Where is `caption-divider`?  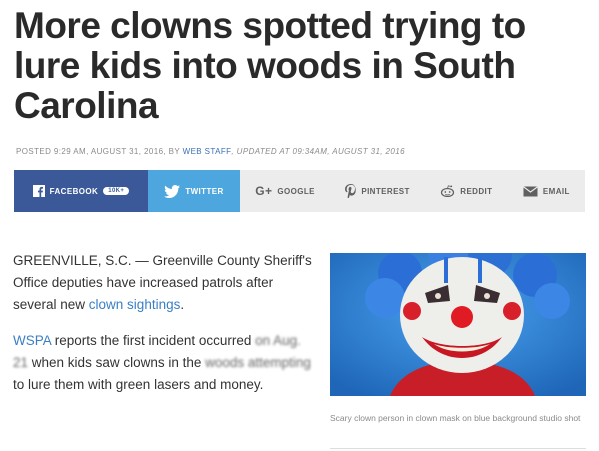 caption-divider is located at coordinates (458, 448).